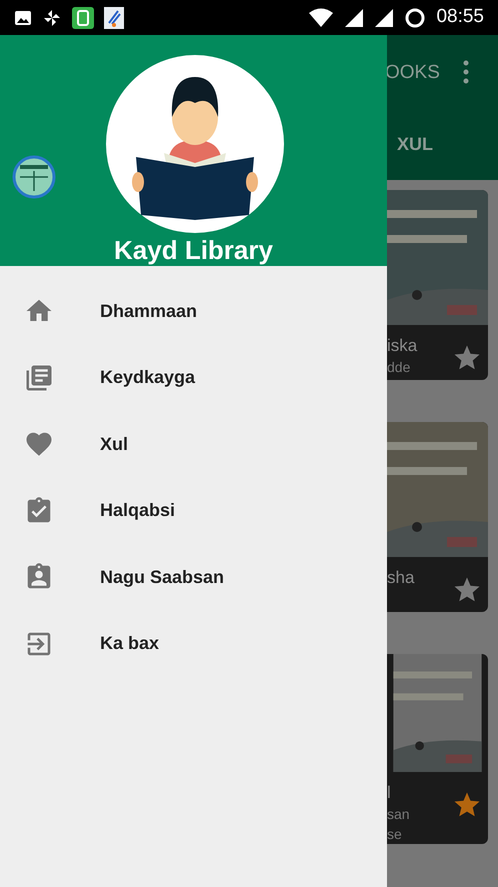 This screenshot has height=887, width=498. I want to click on pinwheel-icon, so click(52, 18).